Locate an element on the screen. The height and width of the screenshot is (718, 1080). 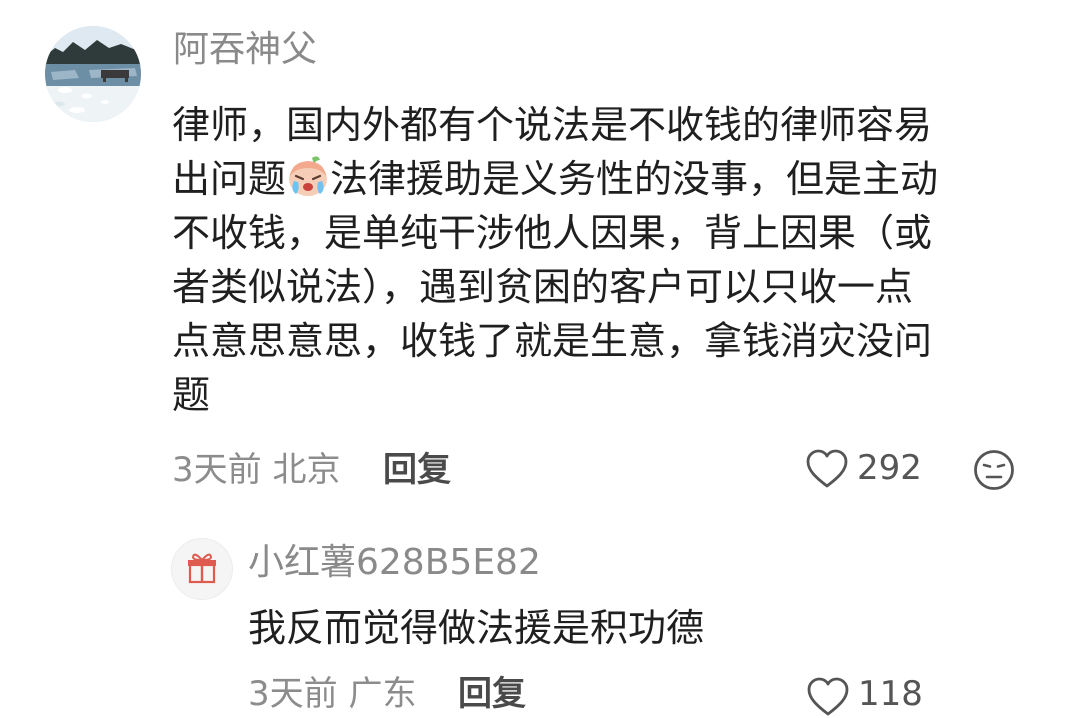
reply-button: 回复 is located at coordinates (417, 470).